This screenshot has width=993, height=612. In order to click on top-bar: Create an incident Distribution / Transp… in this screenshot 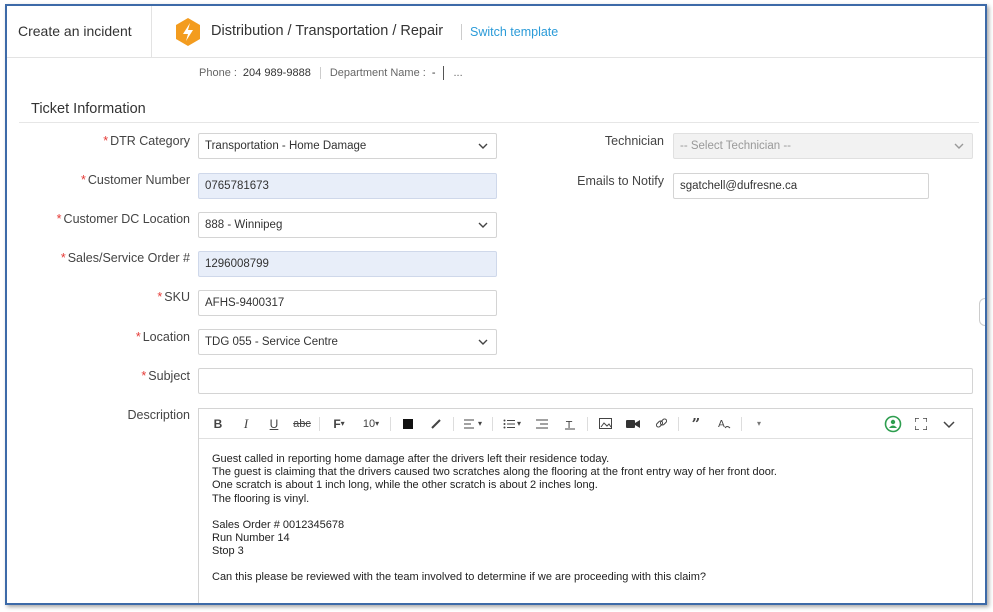, I will do `click(496, 32)`.